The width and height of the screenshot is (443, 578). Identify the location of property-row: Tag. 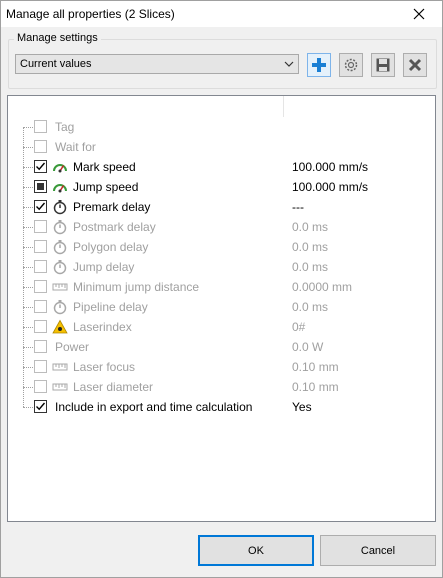
(221, 127).